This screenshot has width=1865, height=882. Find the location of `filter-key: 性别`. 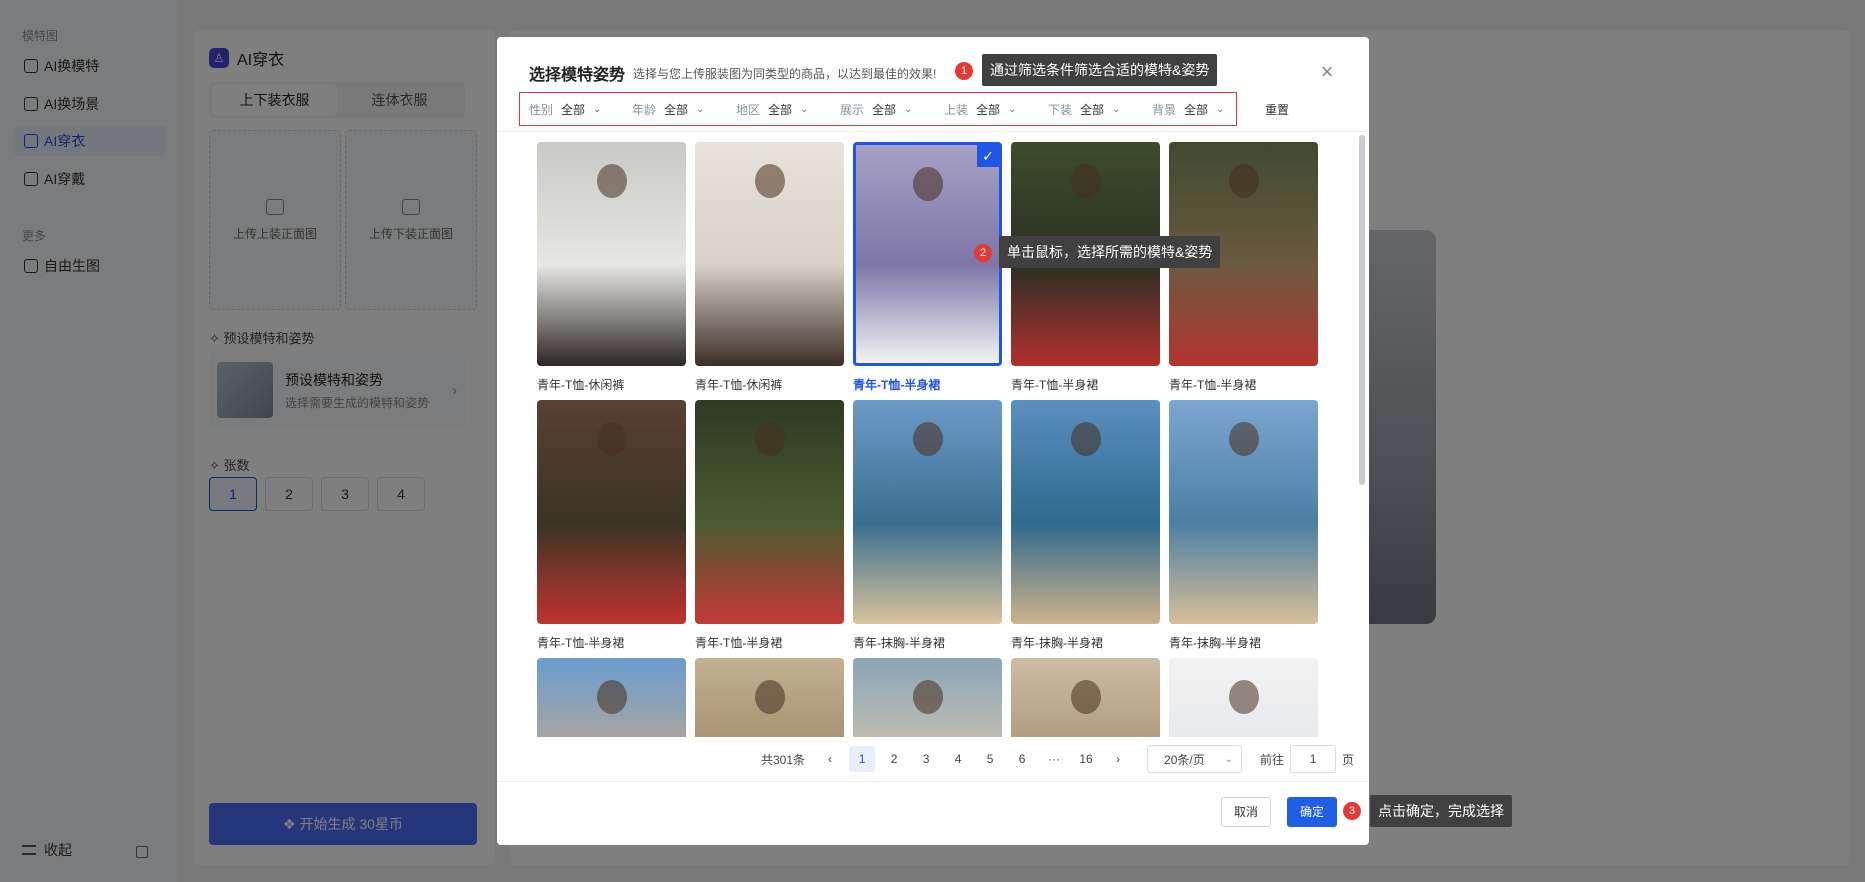

filter-key: 性别 is located at coordinates (541, 110).